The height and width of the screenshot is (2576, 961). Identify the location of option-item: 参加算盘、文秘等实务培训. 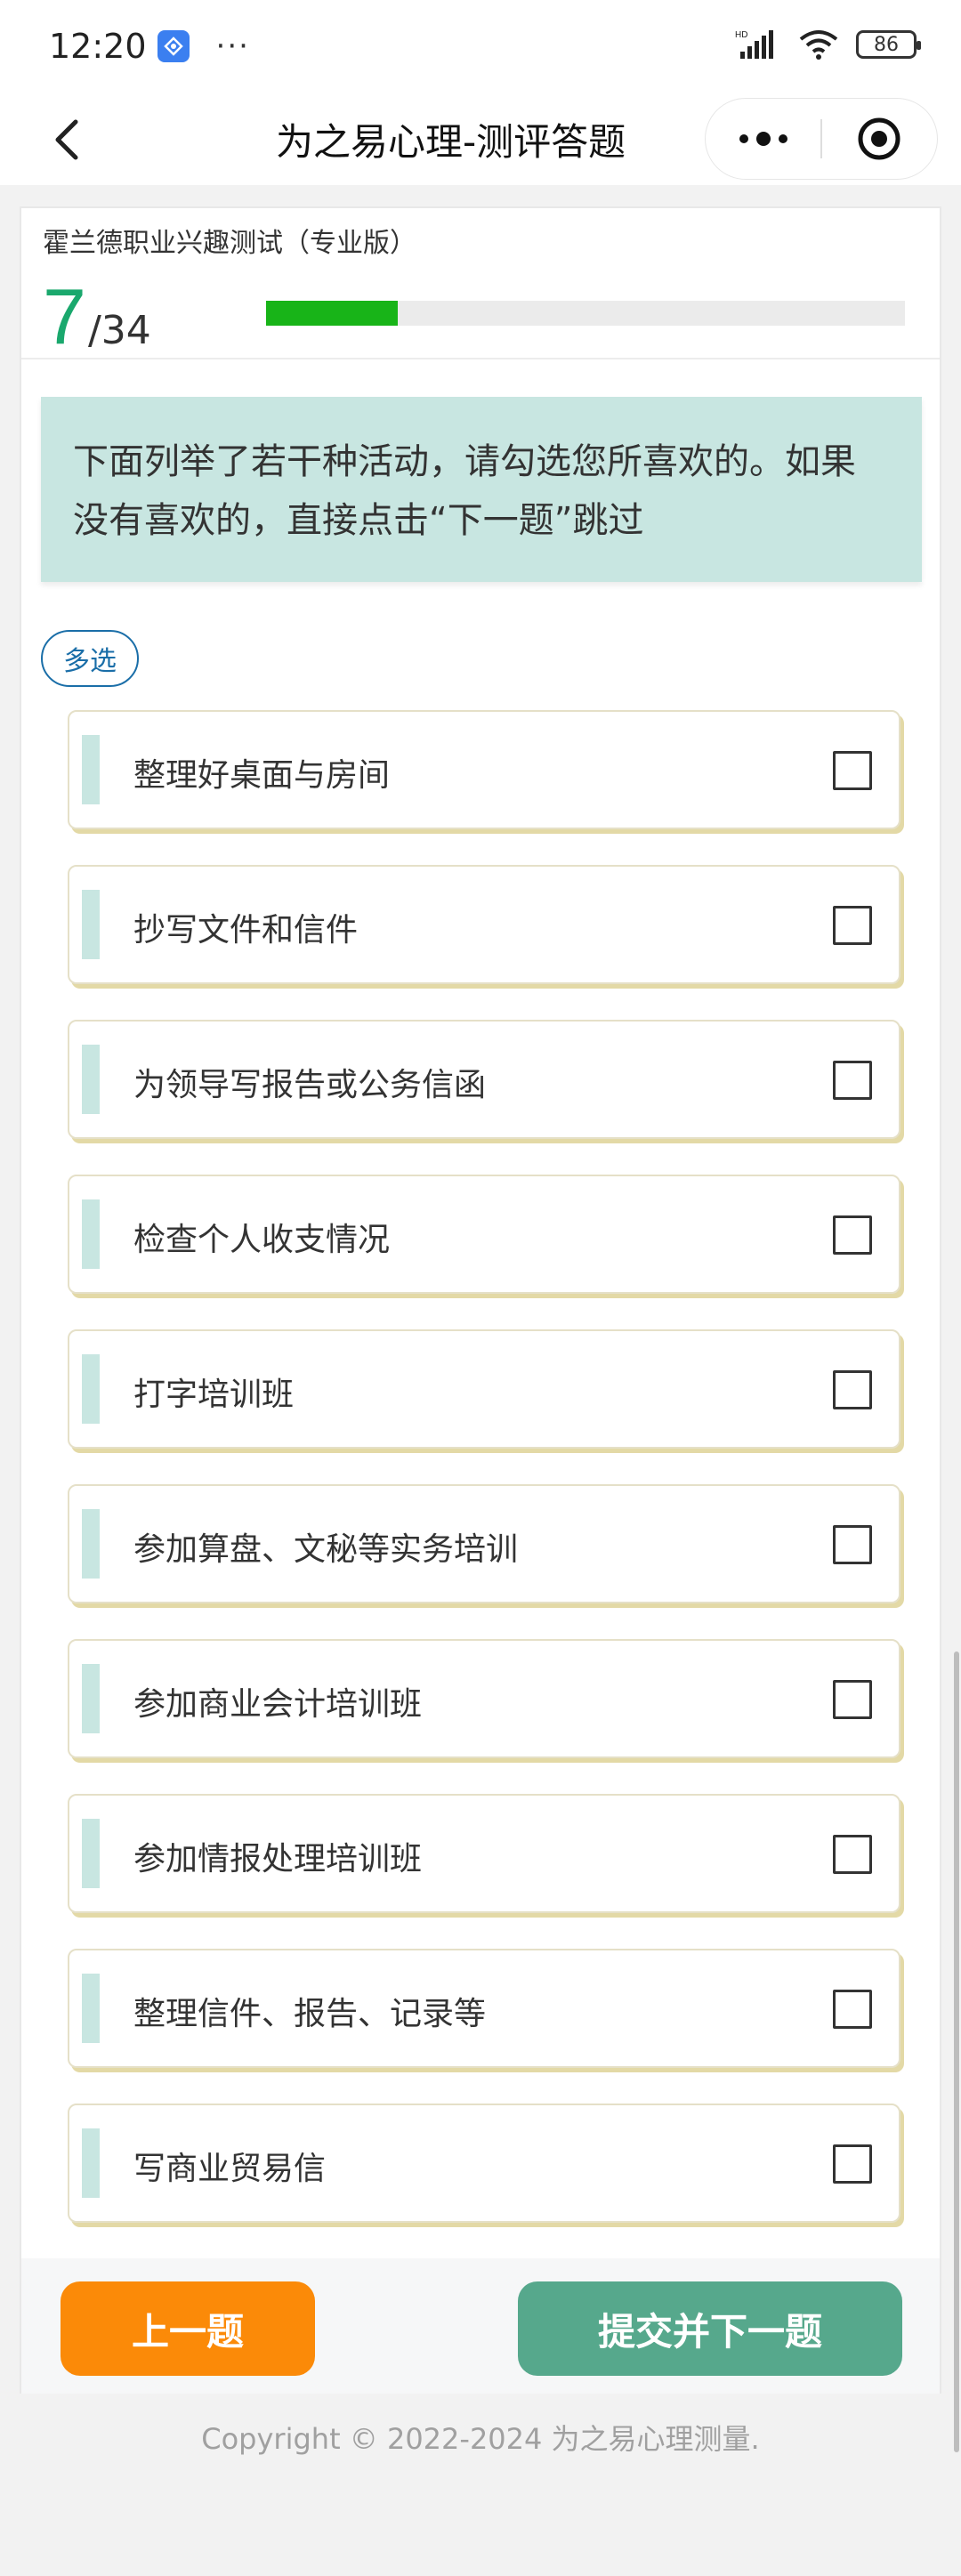
(484, 1543).